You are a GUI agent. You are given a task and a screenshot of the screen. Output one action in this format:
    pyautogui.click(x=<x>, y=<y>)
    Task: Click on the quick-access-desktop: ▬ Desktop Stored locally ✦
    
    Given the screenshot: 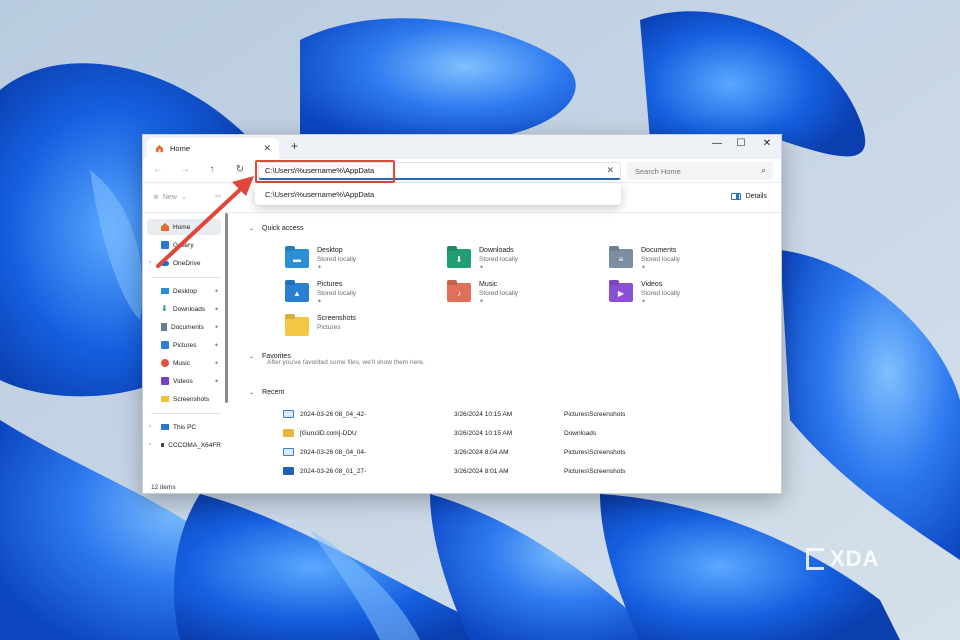 What is the action you would take?
    pyautogui.click(x=355, y=262)
    